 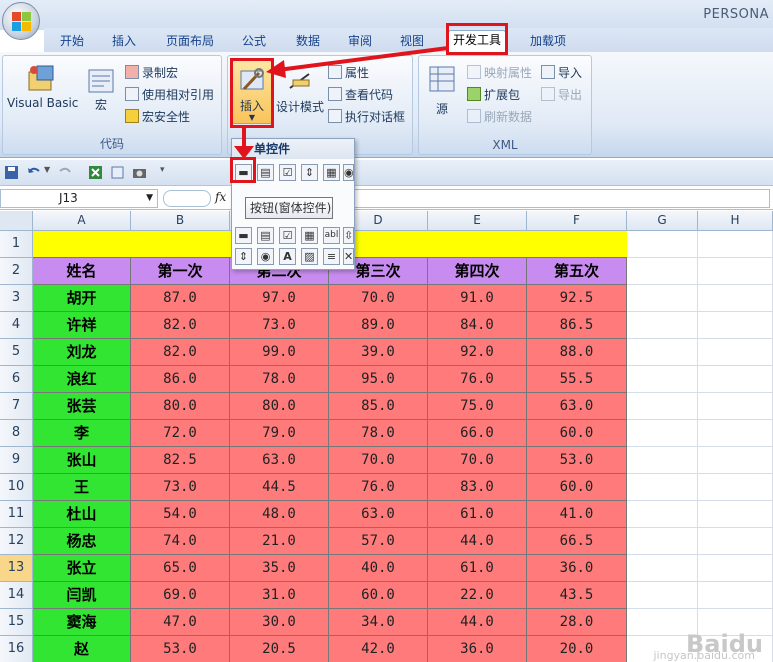 I want to click on cell-h1, so click(x=735, y=244).